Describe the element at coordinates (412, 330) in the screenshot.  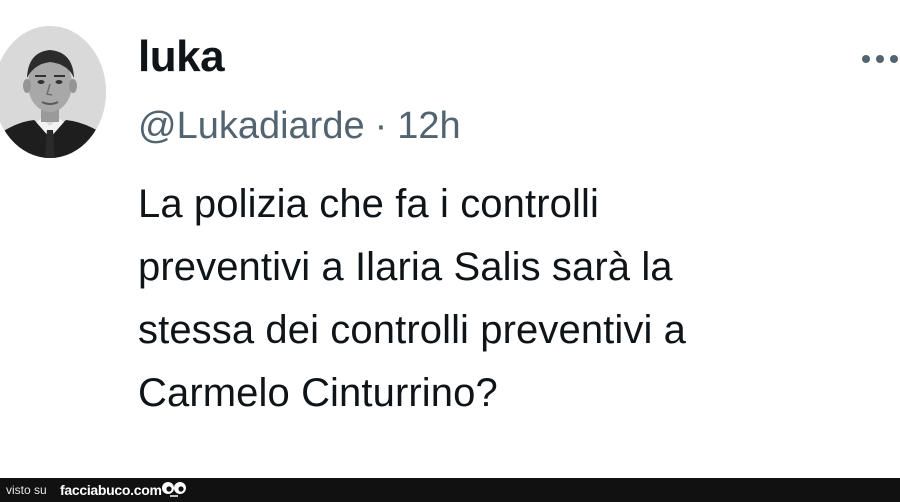
I see `tweet-text-line: stessa dei controlli preventivi a` at that location.